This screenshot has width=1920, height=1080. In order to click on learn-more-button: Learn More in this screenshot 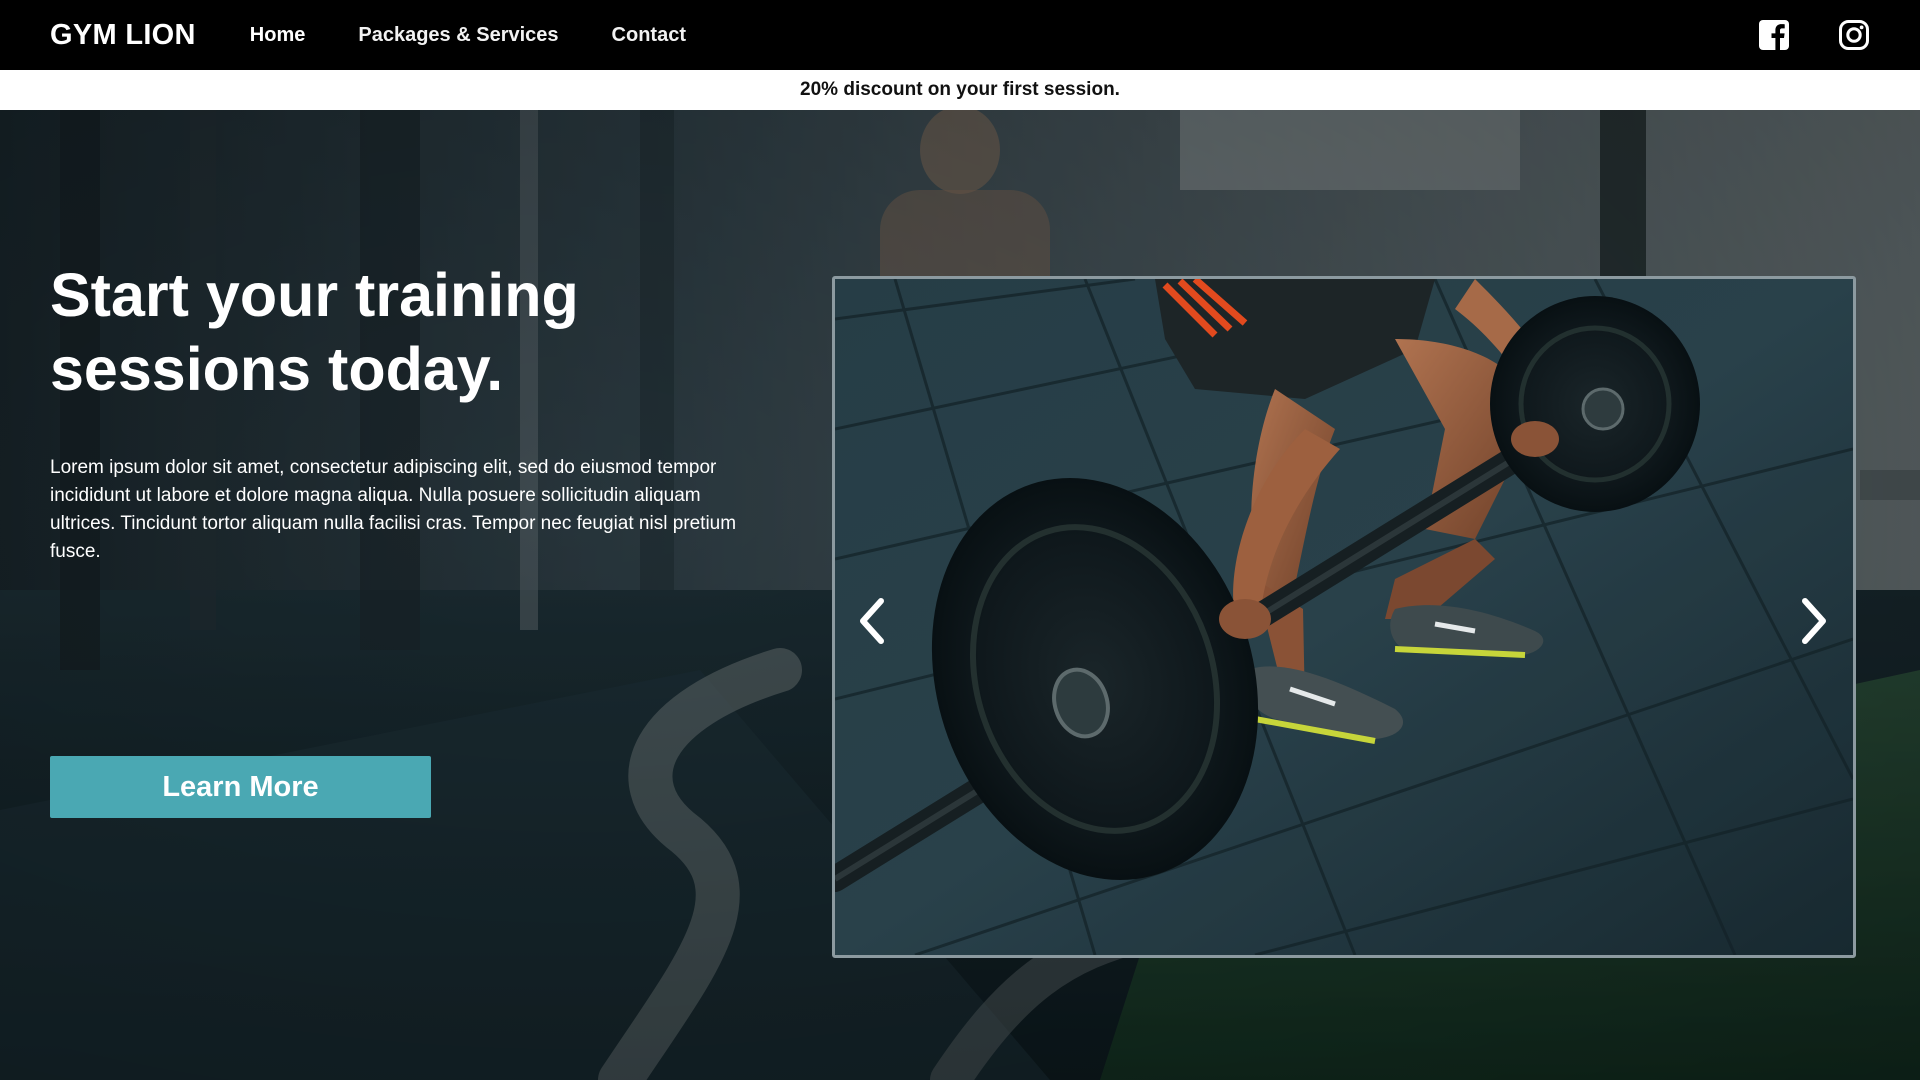, I will do `click(240, 787)`.